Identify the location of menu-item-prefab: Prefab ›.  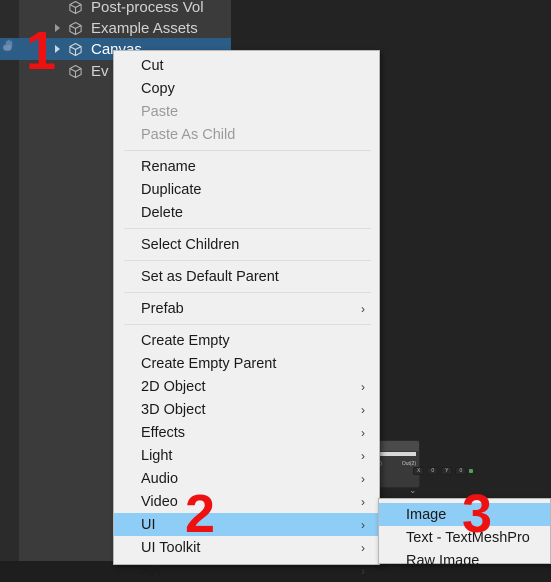
(246, 308).